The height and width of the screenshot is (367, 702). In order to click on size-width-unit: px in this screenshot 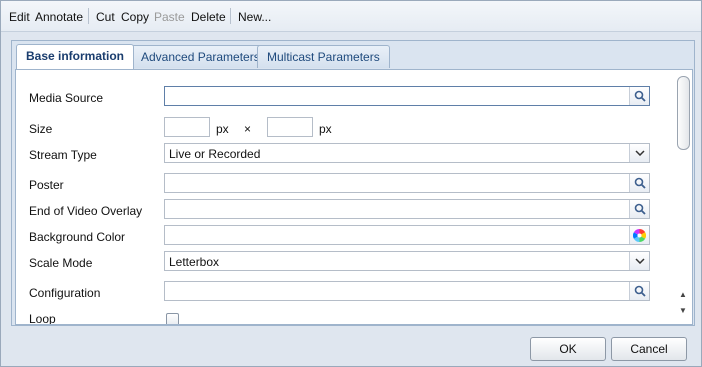, I will do `click(222, 129)`.